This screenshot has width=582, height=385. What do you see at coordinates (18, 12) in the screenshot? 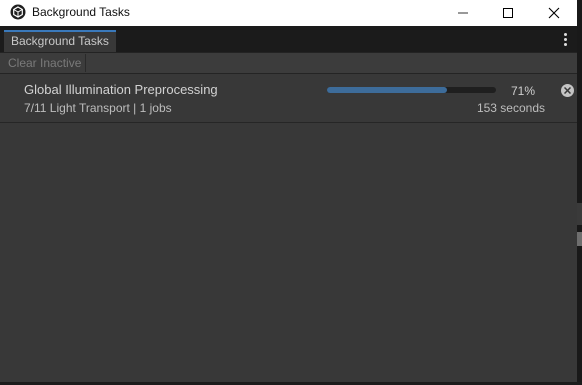
I see `unity-cube-icon` at bounding box center [18, 12].